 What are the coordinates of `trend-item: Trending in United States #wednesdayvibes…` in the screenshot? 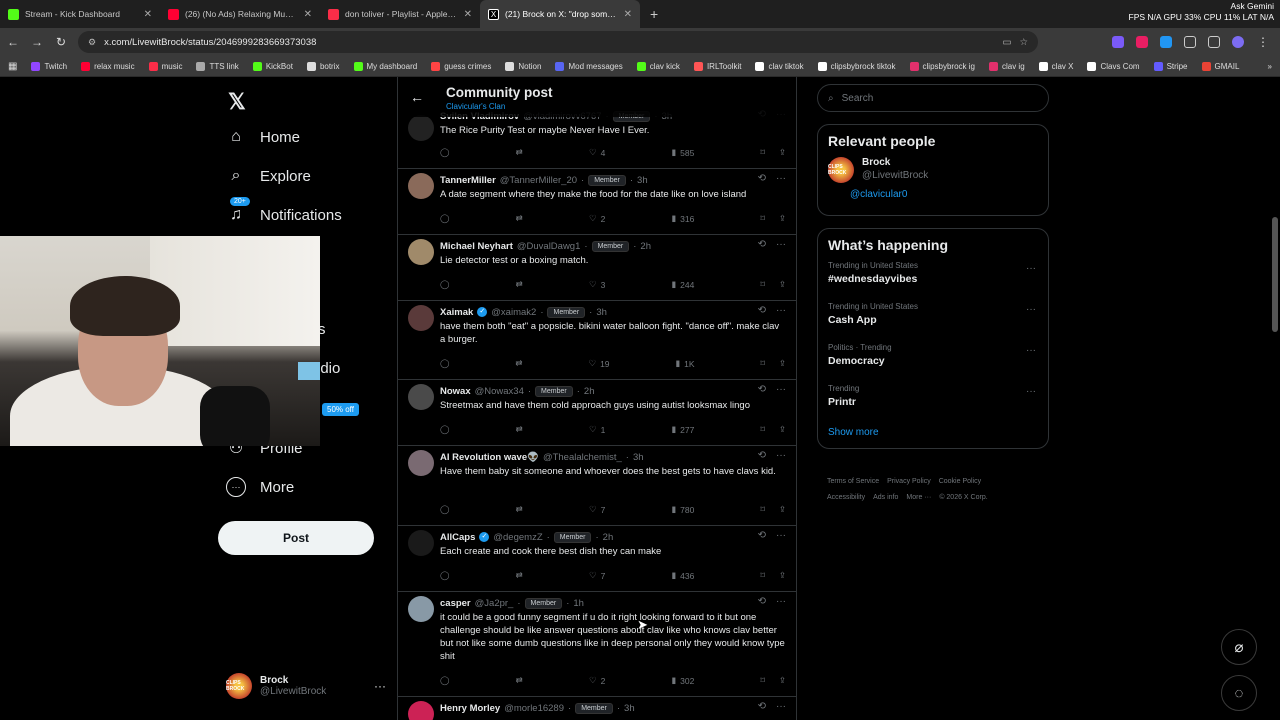 It's located at (933, 281).